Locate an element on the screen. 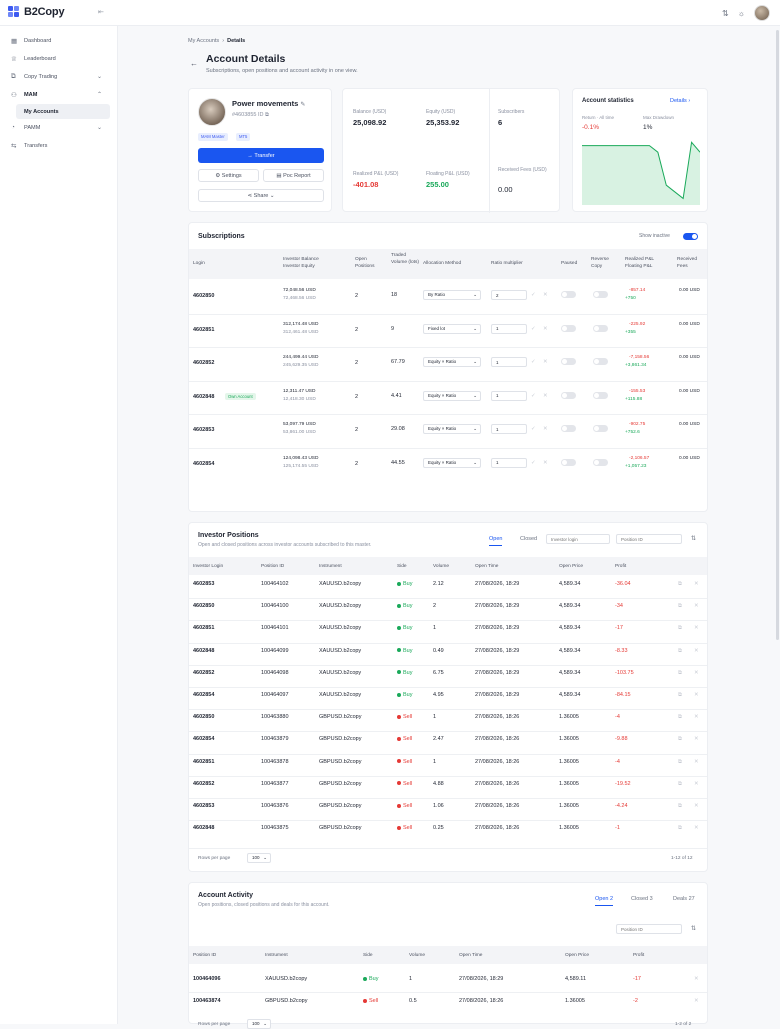  breadcrumb-parent: My Accounts is located at coordinates (203, 41).